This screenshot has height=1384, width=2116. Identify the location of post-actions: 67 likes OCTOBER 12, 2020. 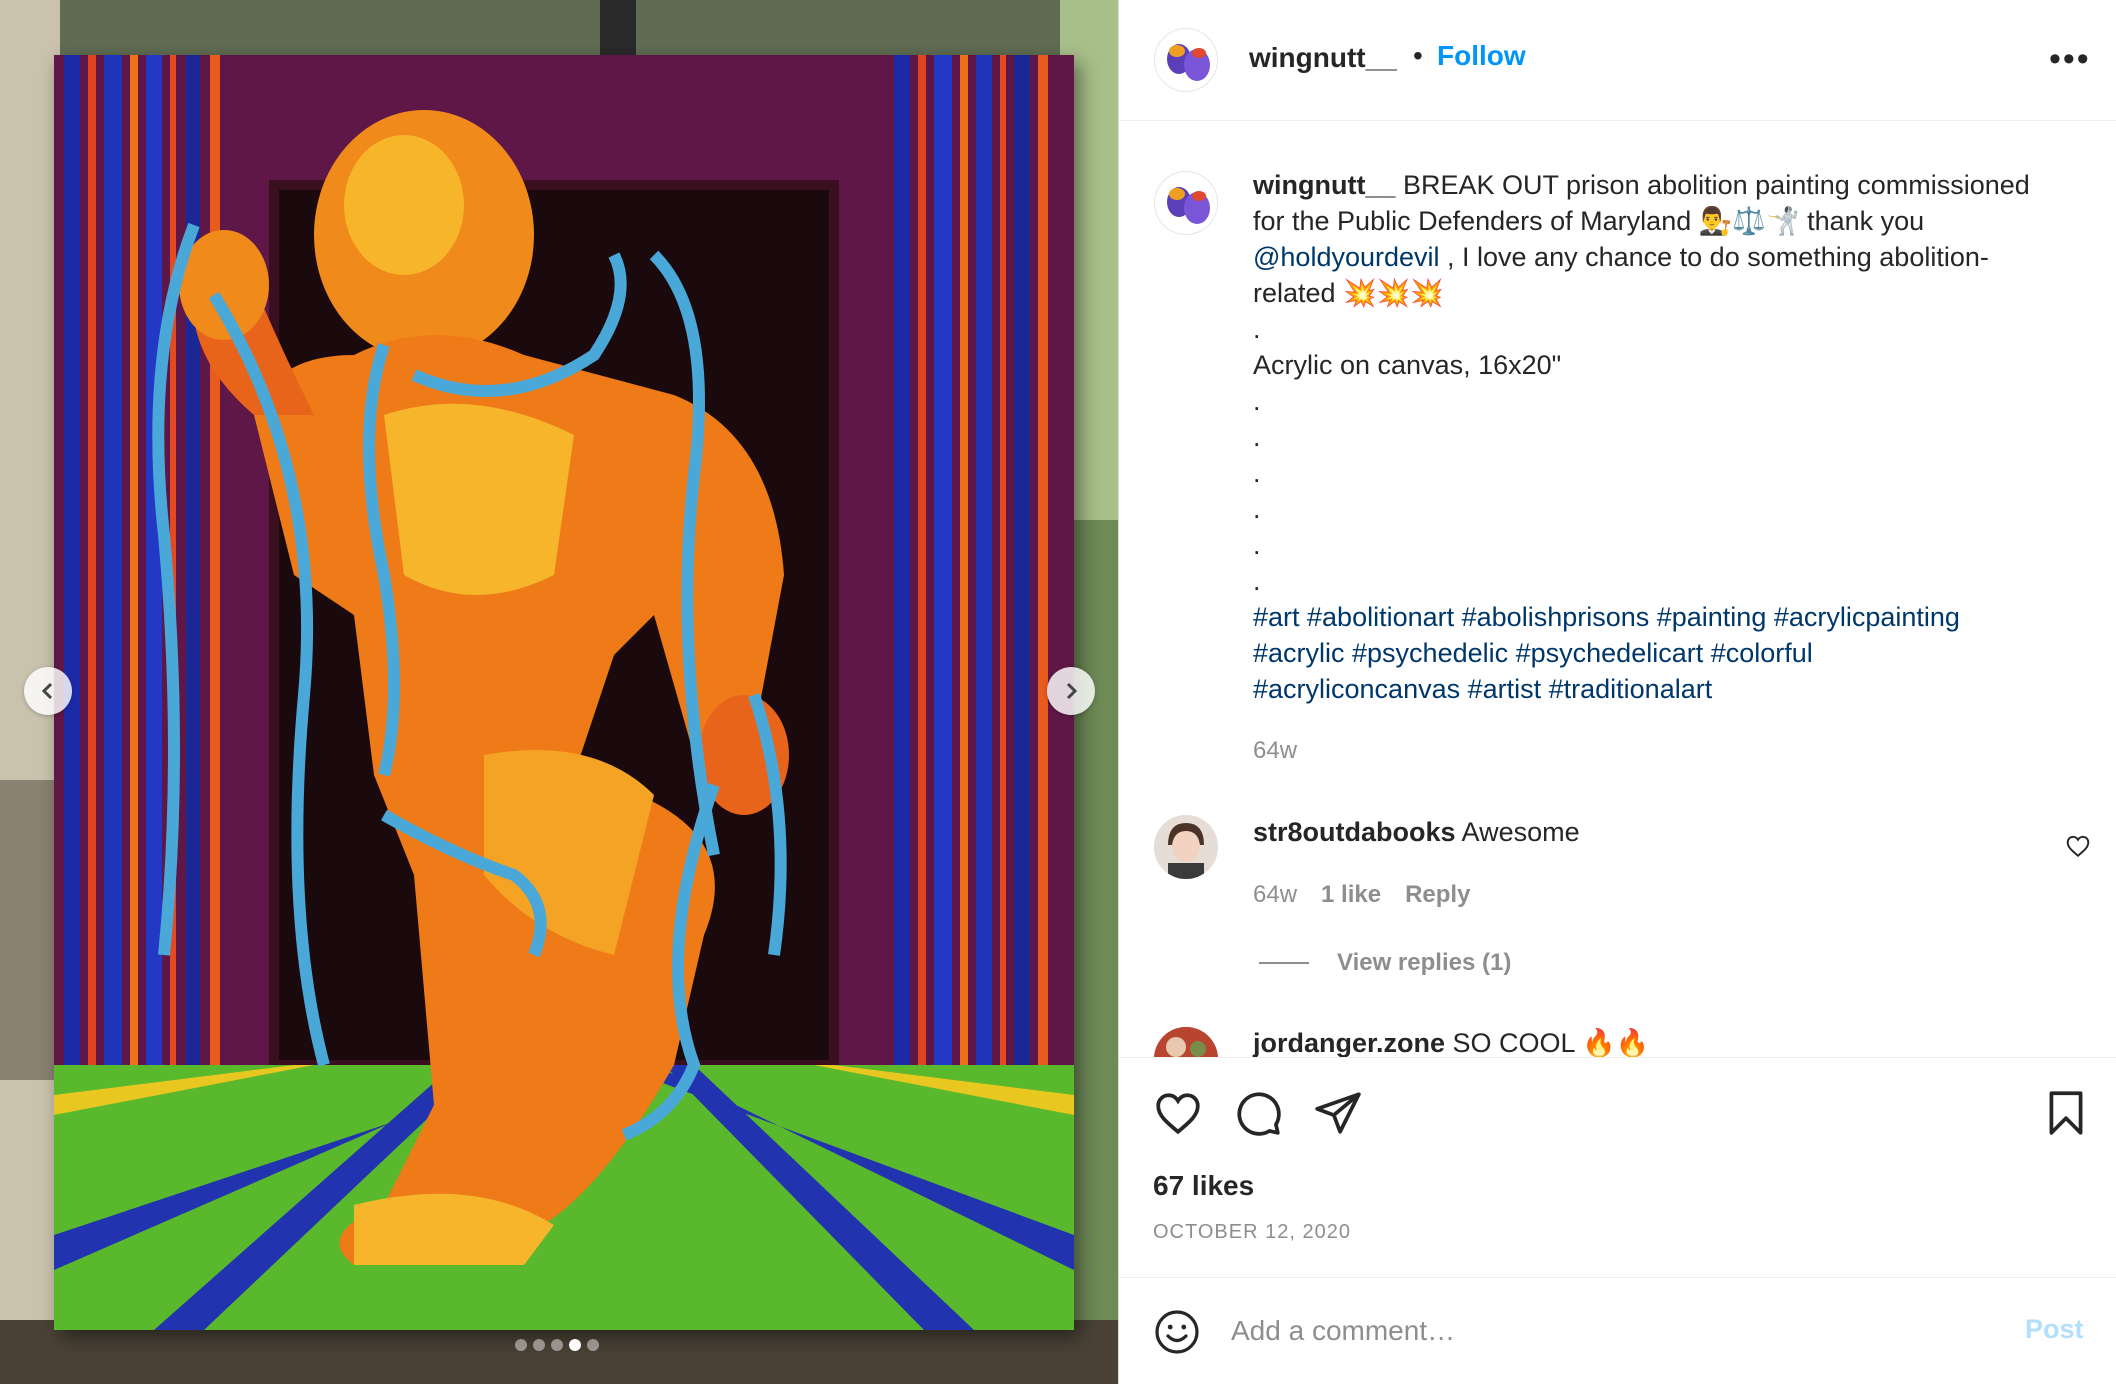
(1617, 1167).